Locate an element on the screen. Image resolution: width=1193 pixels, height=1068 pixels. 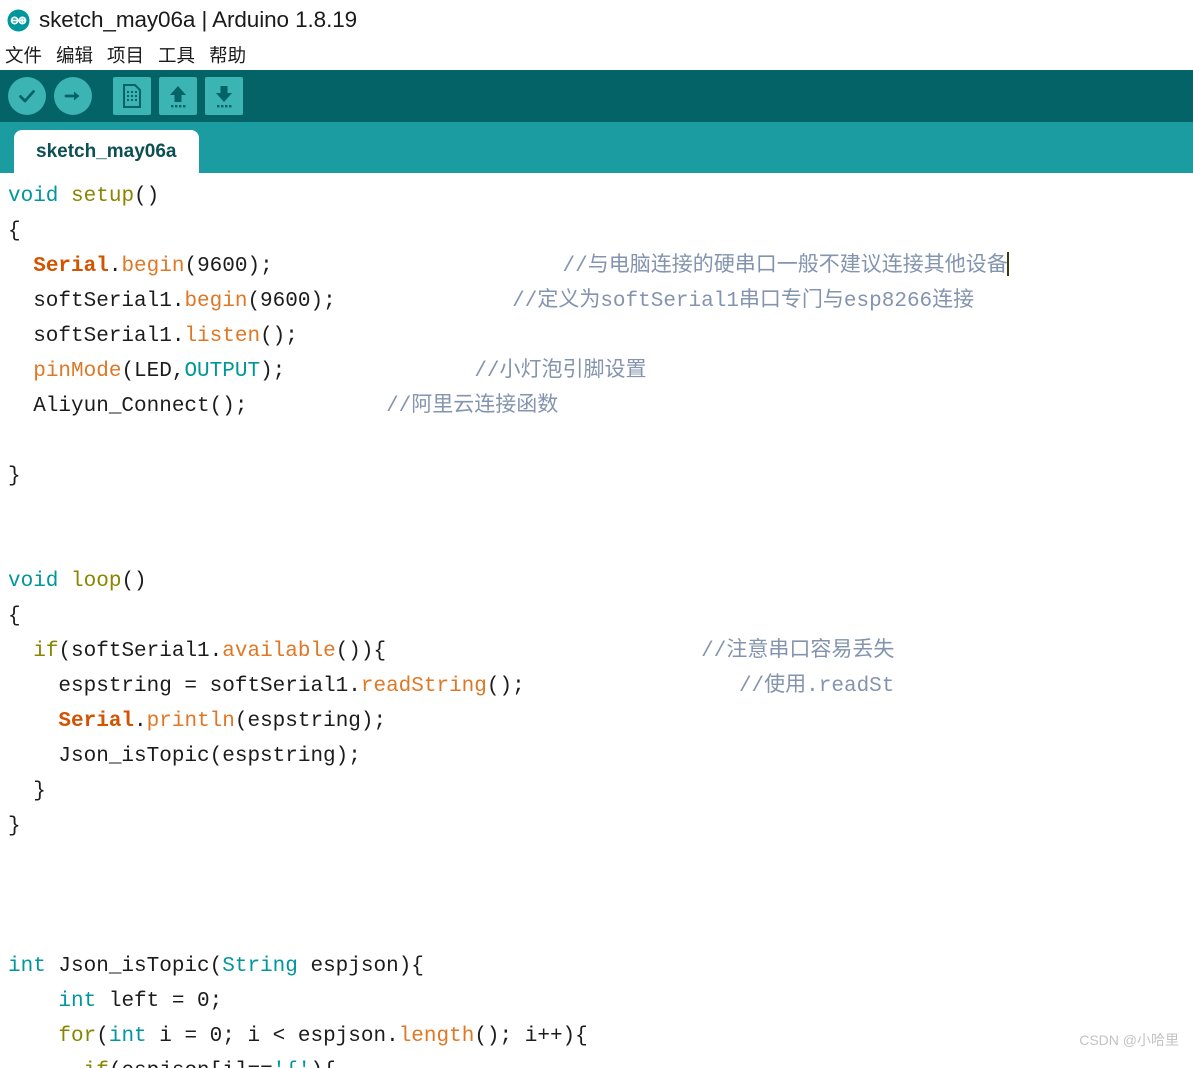
code-line: Serial.println(espstring); is located at coordinates (596, 721).